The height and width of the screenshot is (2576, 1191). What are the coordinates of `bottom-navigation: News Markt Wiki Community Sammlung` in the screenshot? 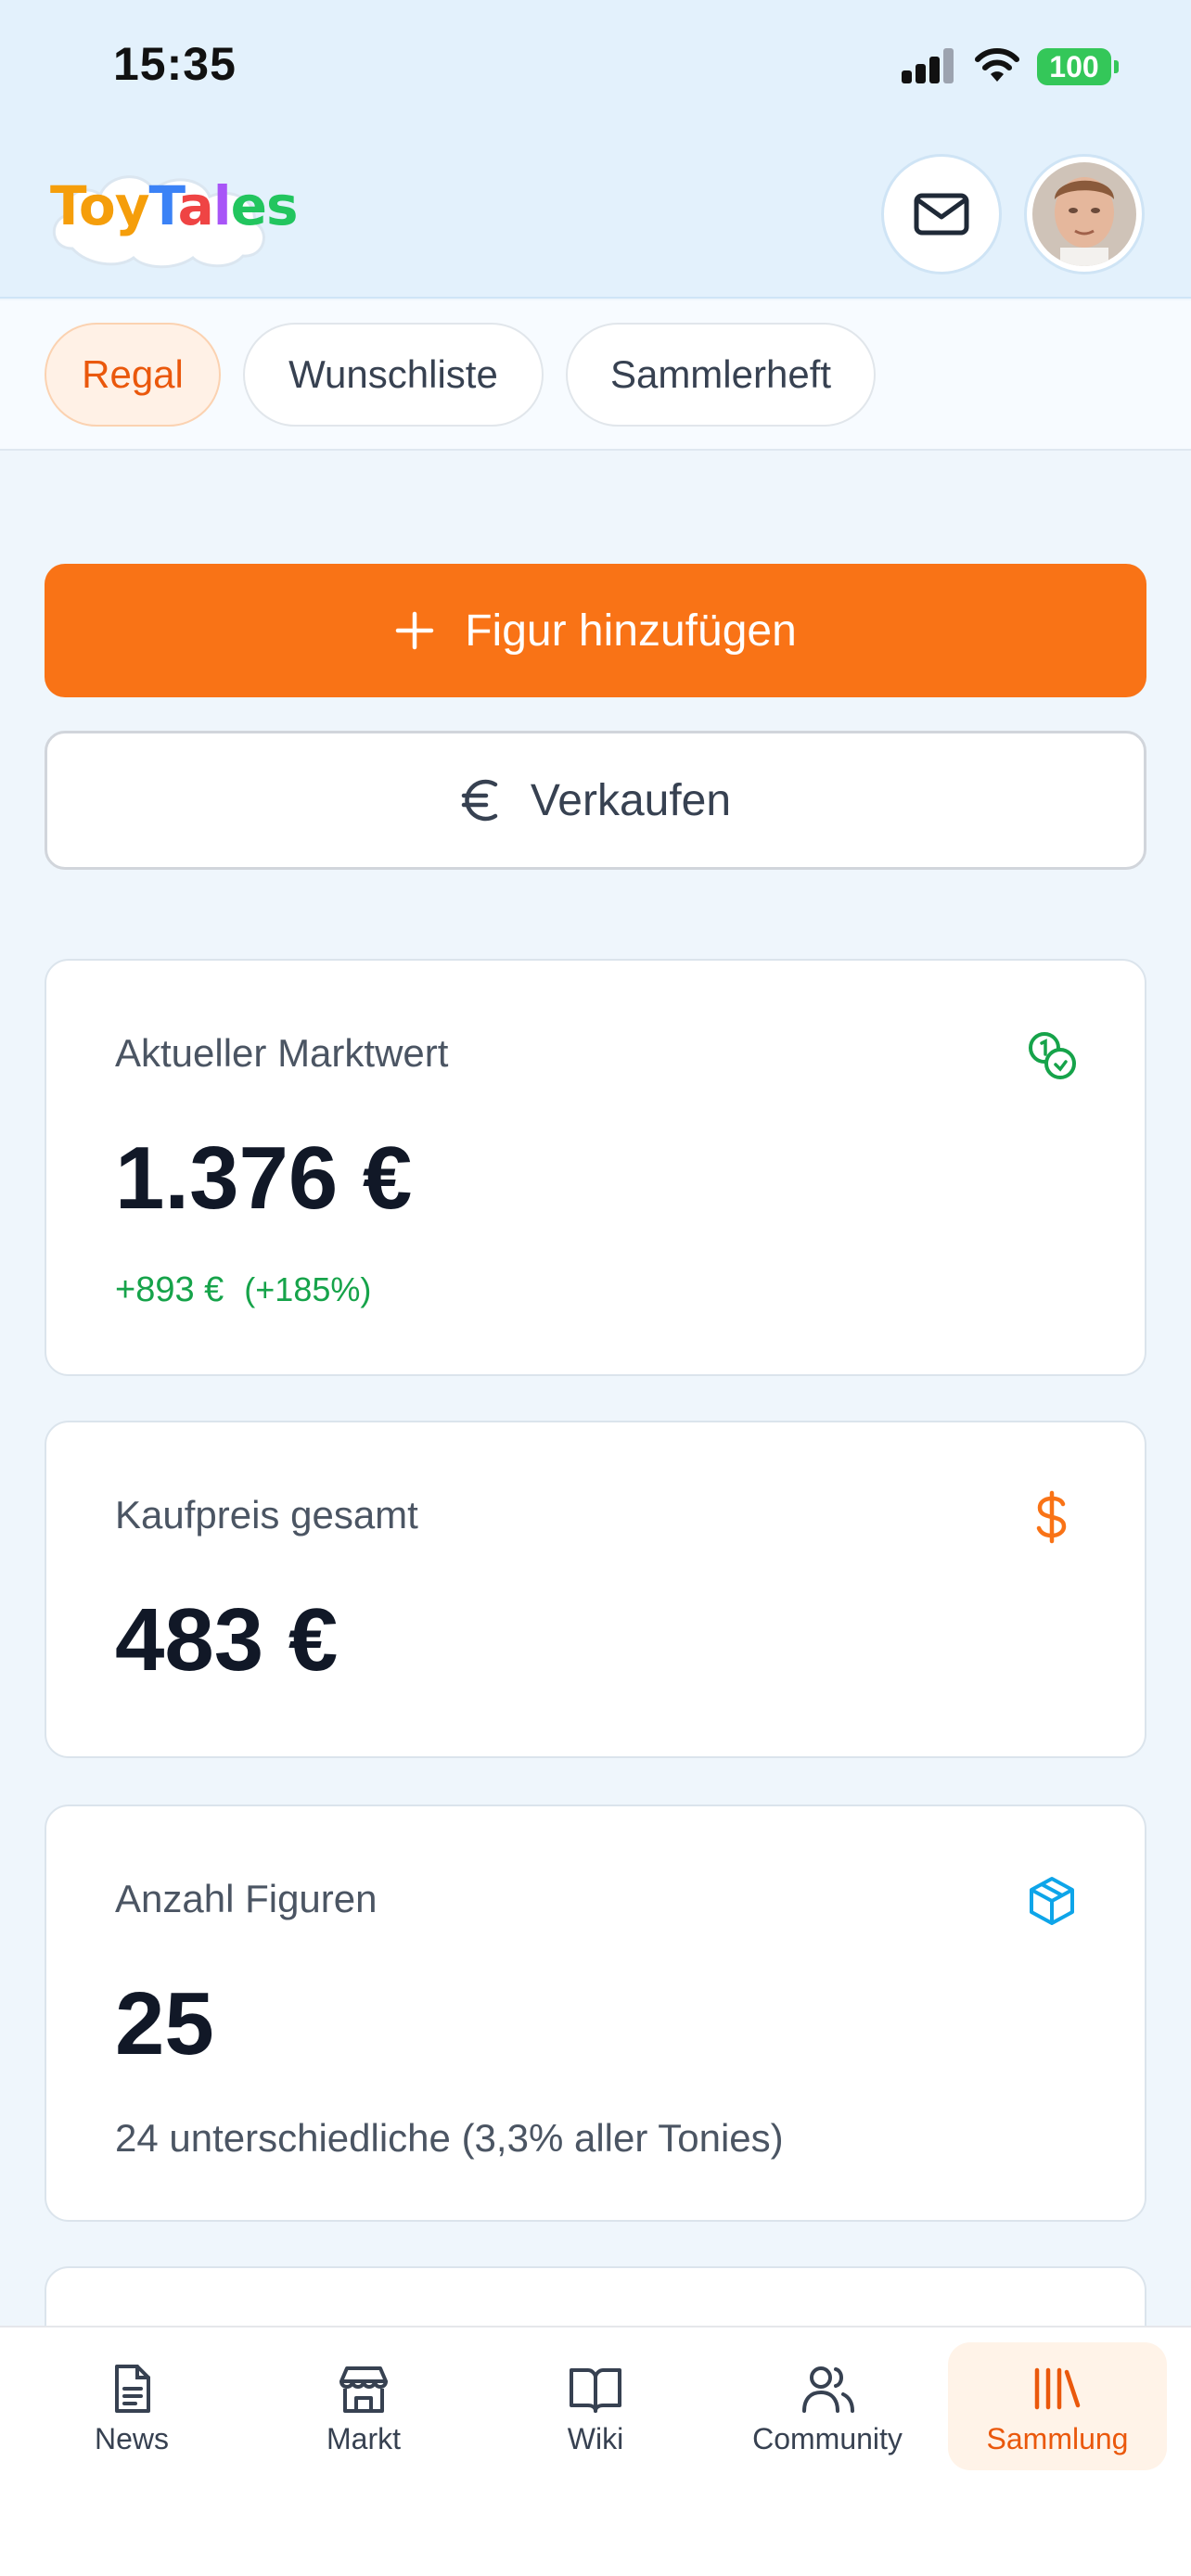 It's located at (595, 2451).